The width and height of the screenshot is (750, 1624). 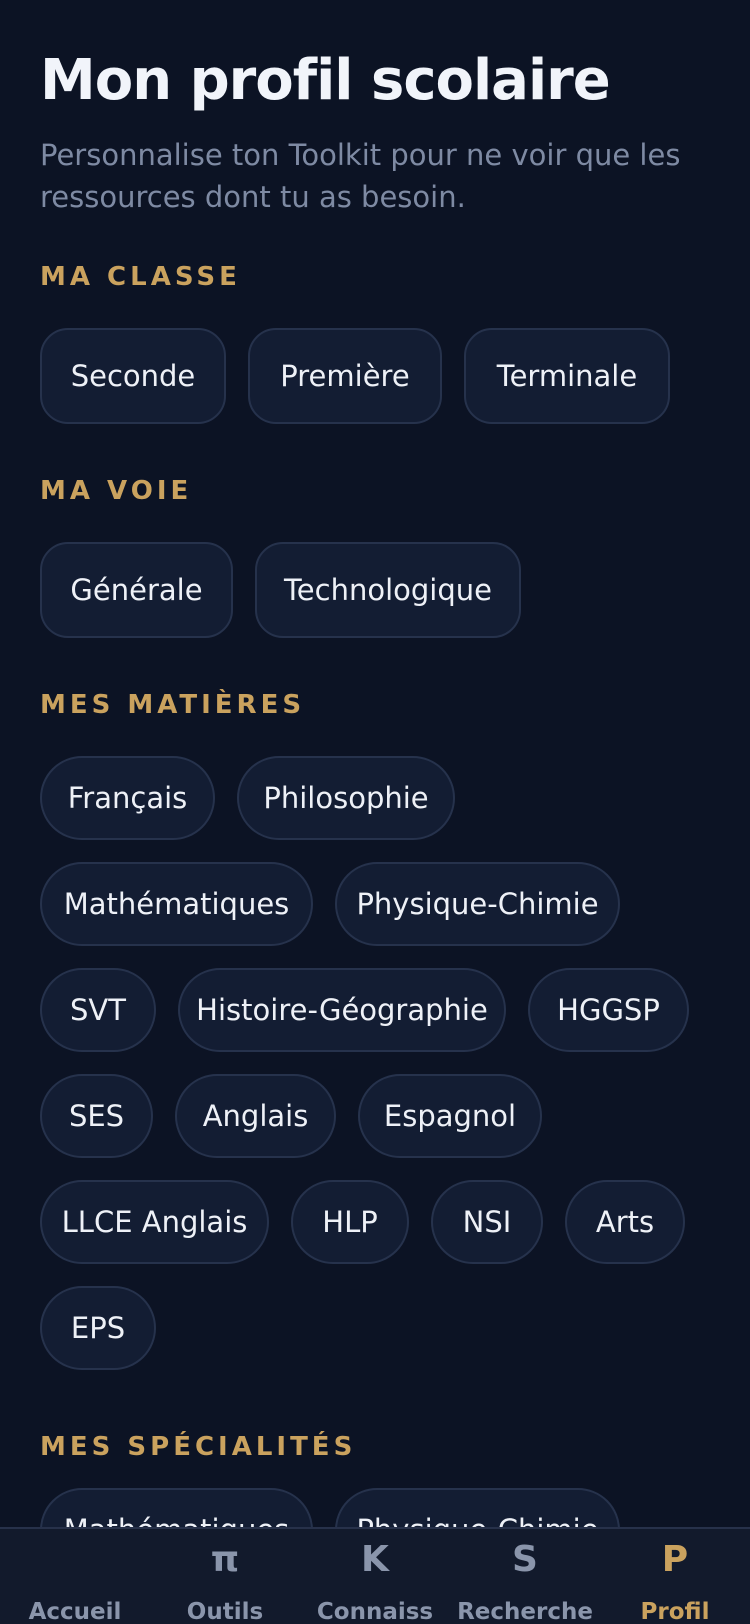 I want to click on section-label-classe: MA CLASSE, so click(x=140, y=277).